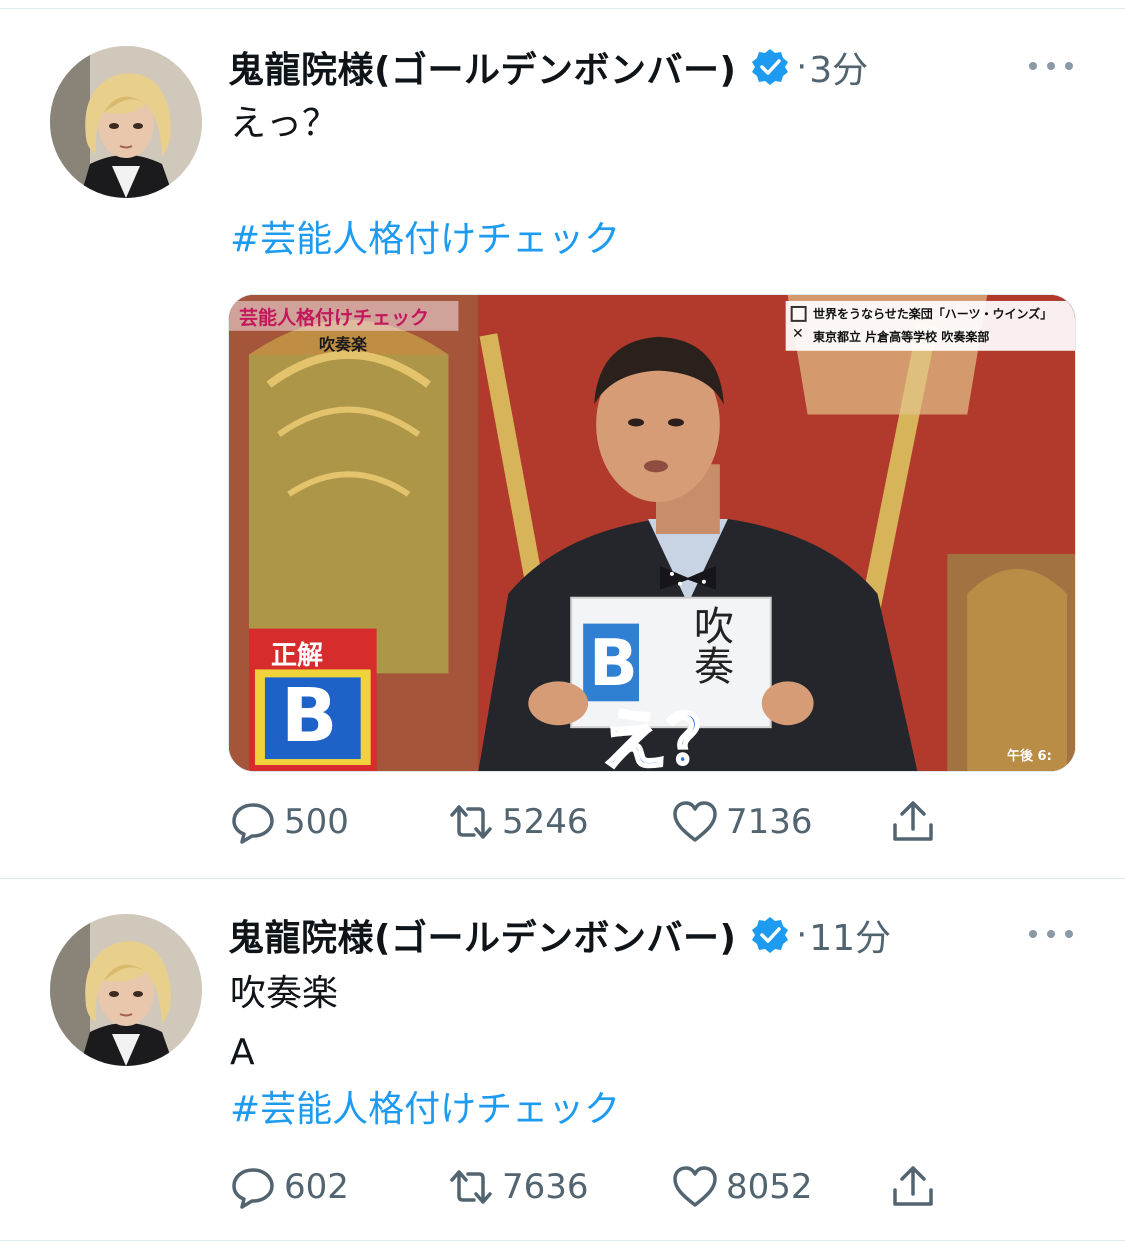 This screenshot has width=1125, height=1259. Describe the element at coordinates (769, 1187) in the screenshot. I see `like-count: 8052` at that location.